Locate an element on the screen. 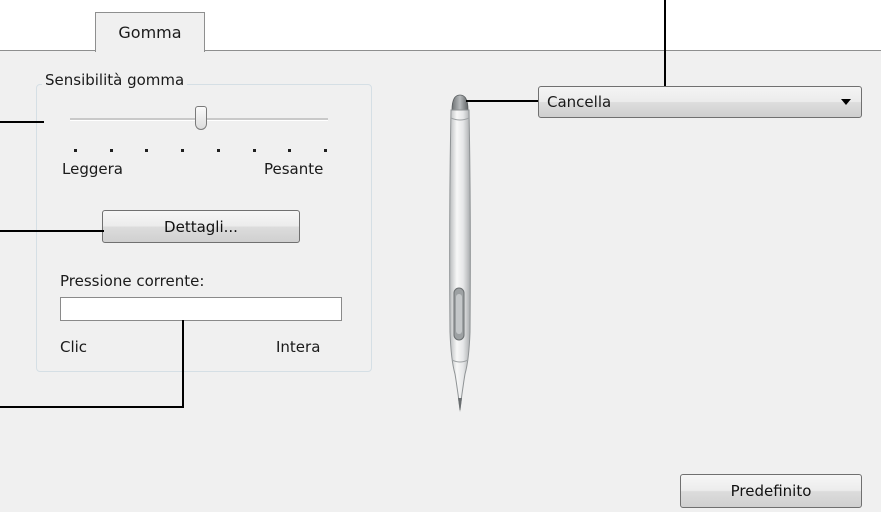 The image size is (881, 512). pen-stylus-icon is located at coordinates (460, 253).